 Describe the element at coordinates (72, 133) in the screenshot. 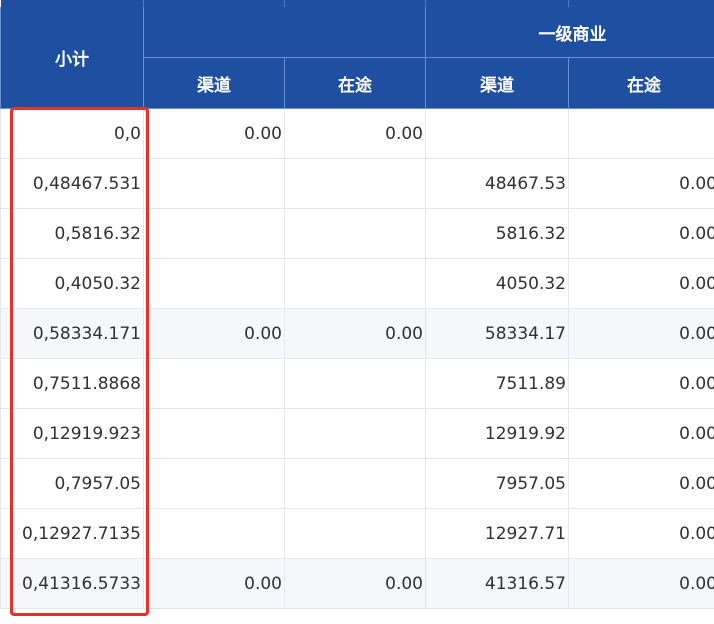

I see `cell-subtotal: 0,0` at that location.